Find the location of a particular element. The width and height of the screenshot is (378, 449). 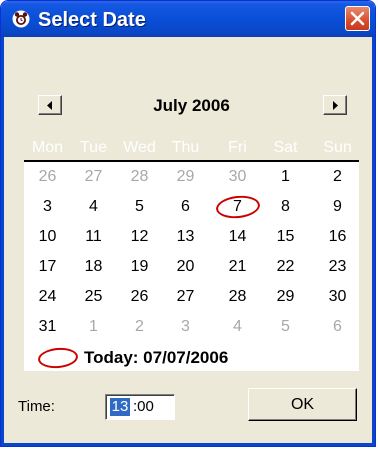

day-cell: 12 is located at coordinates (139, 237).